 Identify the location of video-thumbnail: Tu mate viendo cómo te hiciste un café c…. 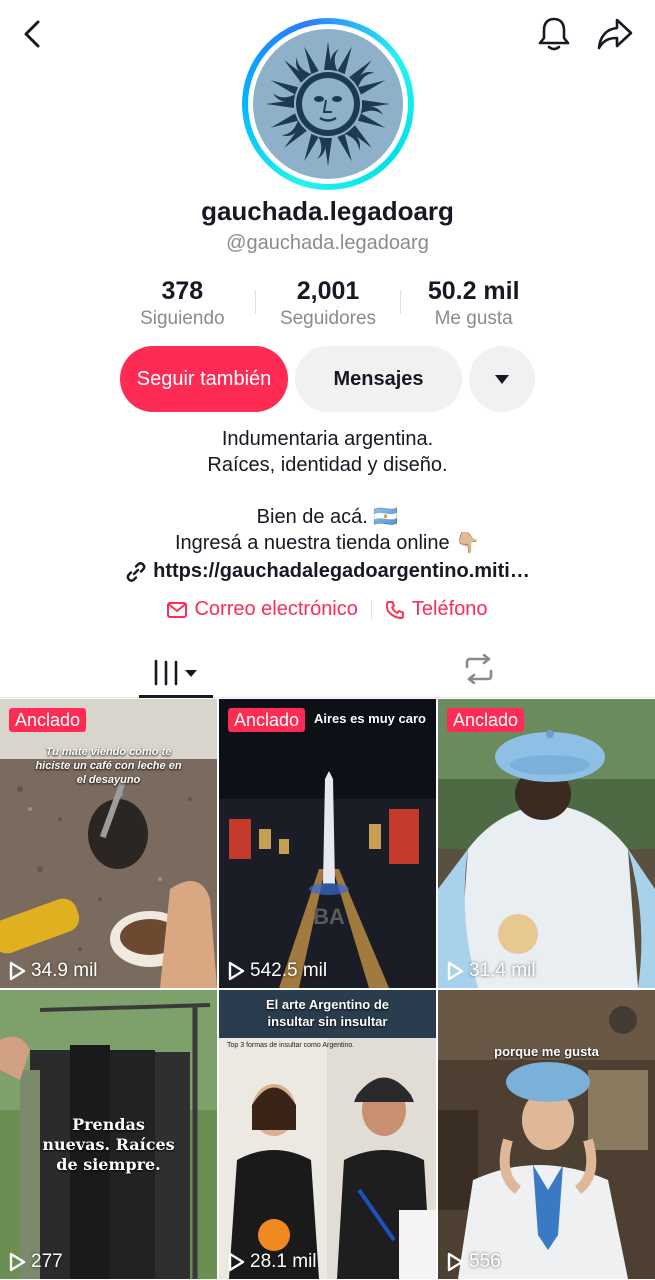
(108, 843).